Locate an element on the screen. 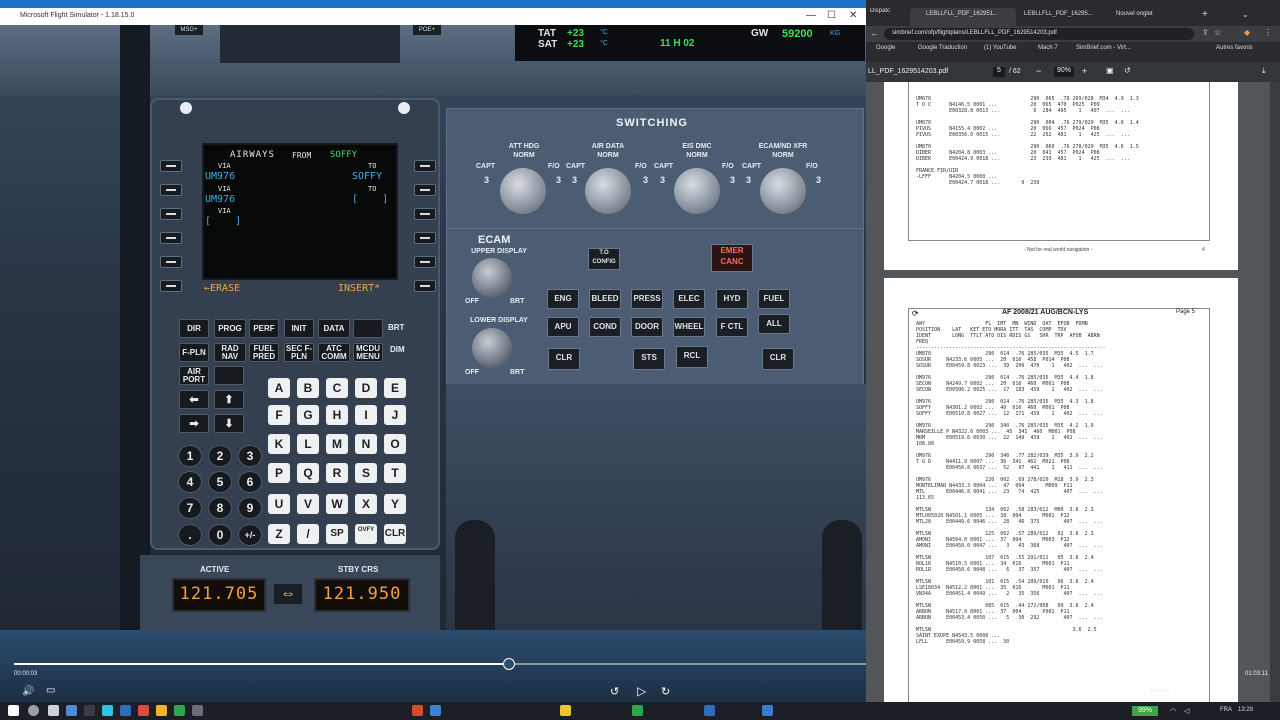  lsk-2l is located at coordinates (171, 190).